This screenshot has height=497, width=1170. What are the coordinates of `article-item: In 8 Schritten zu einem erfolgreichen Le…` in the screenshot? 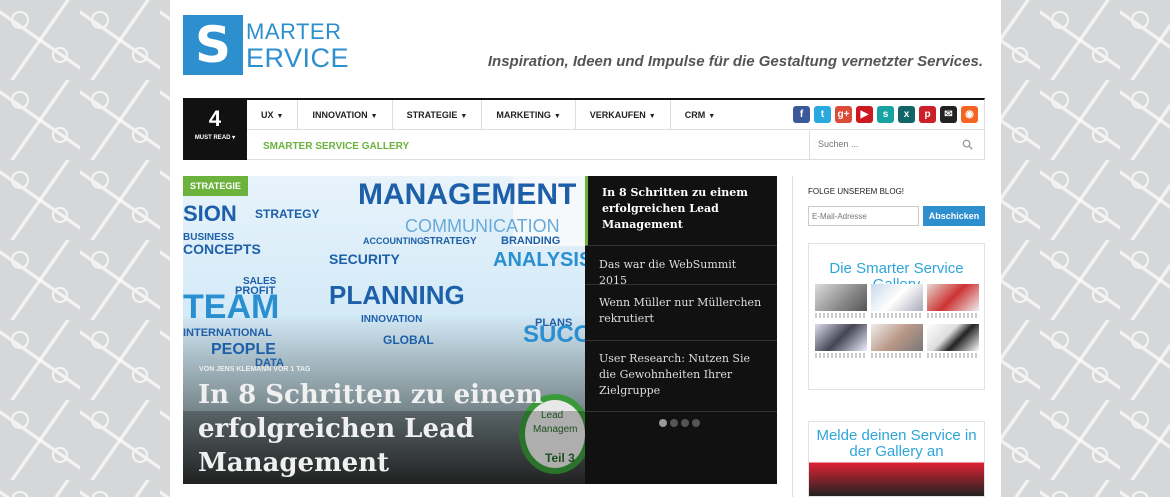 It's located at (681, 211).